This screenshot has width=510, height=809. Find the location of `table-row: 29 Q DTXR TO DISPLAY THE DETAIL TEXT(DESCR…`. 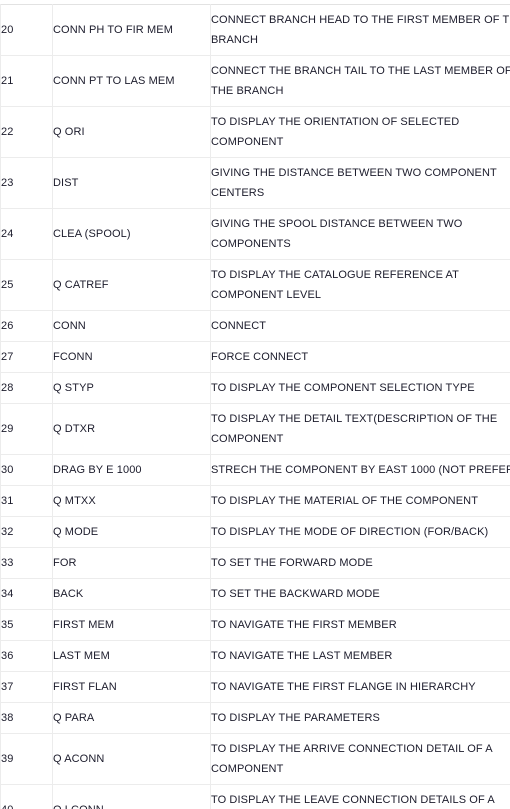

table-row: 29 Q DTXR TO DISPLAY THE DETAIL TEXT(DESCR… is located at coordinates (255, 429).